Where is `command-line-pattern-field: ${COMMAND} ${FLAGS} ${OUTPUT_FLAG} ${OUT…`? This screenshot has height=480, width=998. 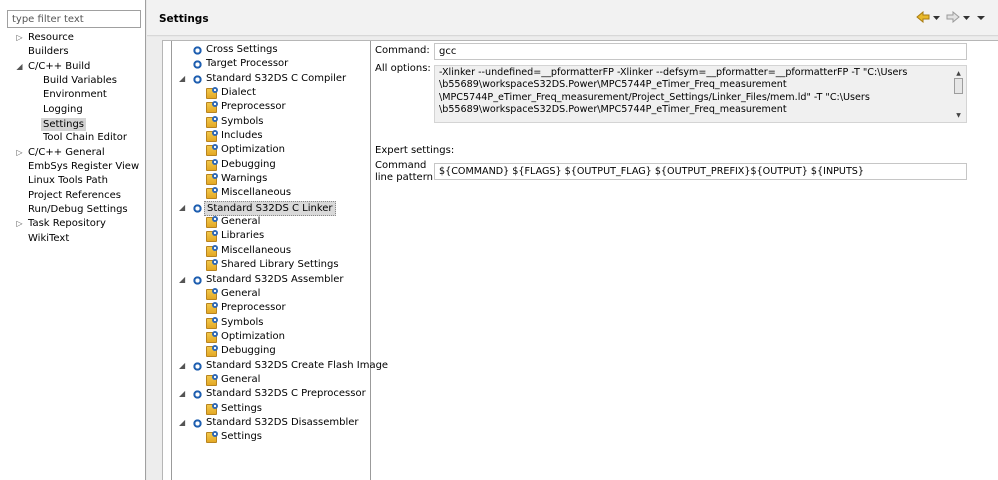 command-line-pattern-field: ${COMMAND} ${FLAGS} ${OUTPUT_FLAG} ${OUT… is located at coordinates (700, 171).